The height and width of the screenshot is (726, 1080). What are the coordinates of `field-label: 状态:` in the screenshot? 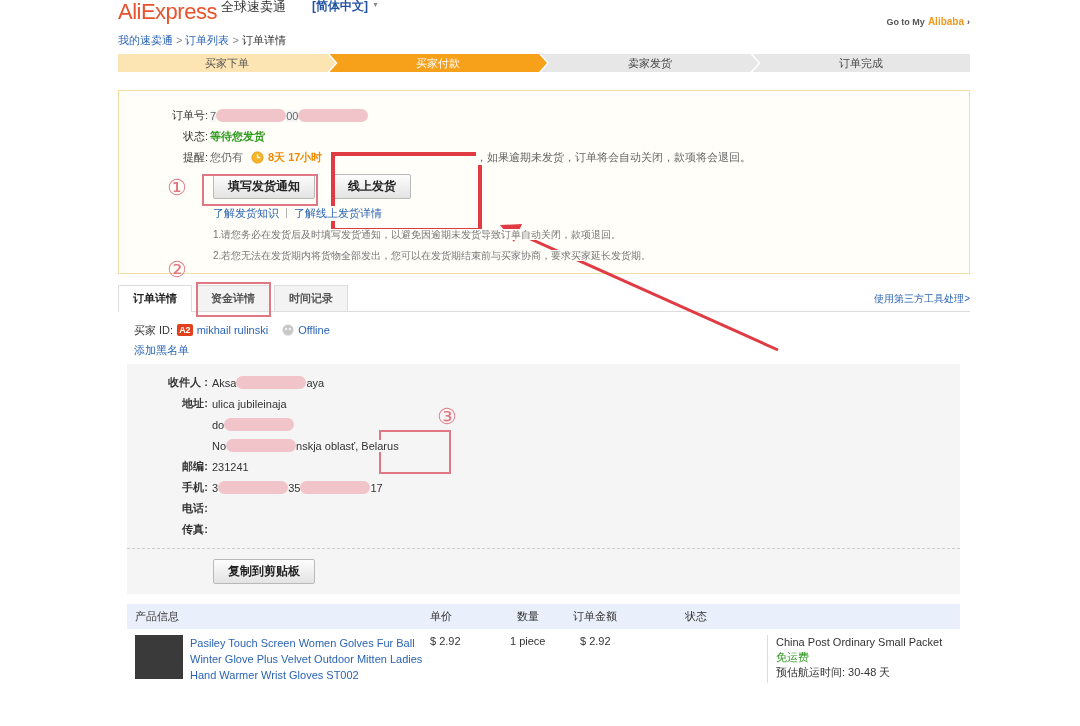 It's located at (194, 136).